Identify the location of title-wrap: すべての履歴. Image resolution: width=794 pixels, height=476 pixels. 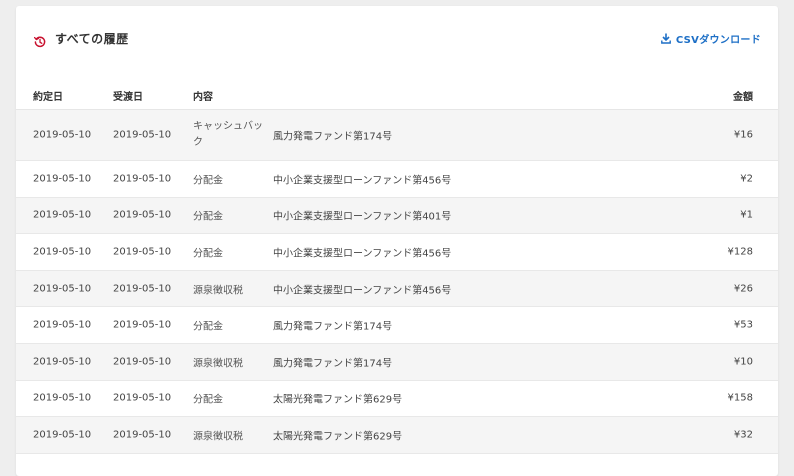
(81, 38).